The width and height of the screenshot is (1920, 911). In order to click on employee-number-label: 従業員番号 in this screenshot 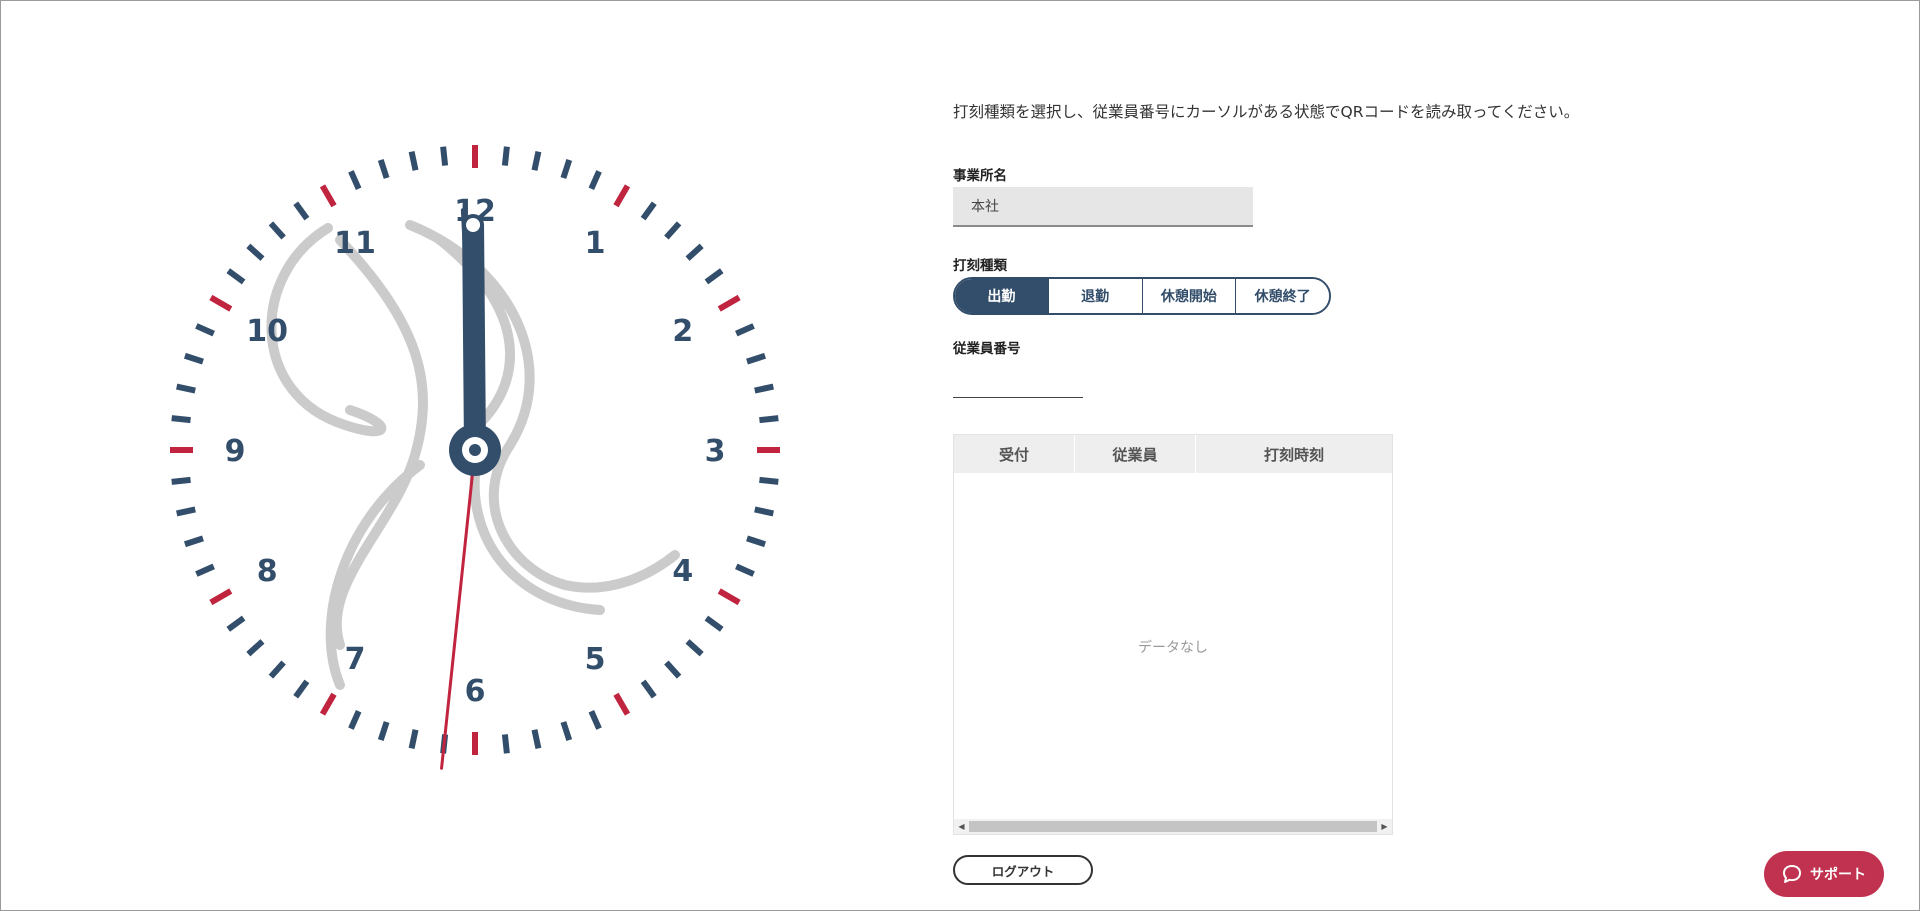, I will do `click(987, 349)`.